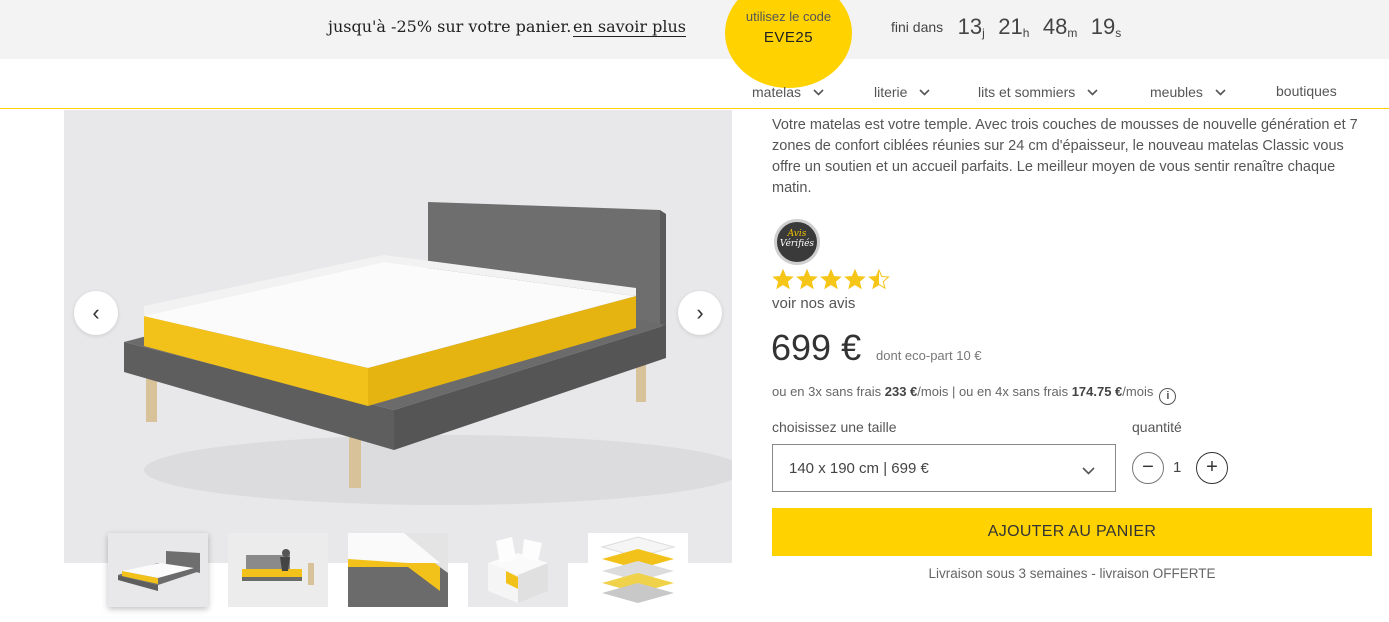  Describe the element at coordinates (1168, 396) in the screenshot. I see `info-icon: i` at that location.